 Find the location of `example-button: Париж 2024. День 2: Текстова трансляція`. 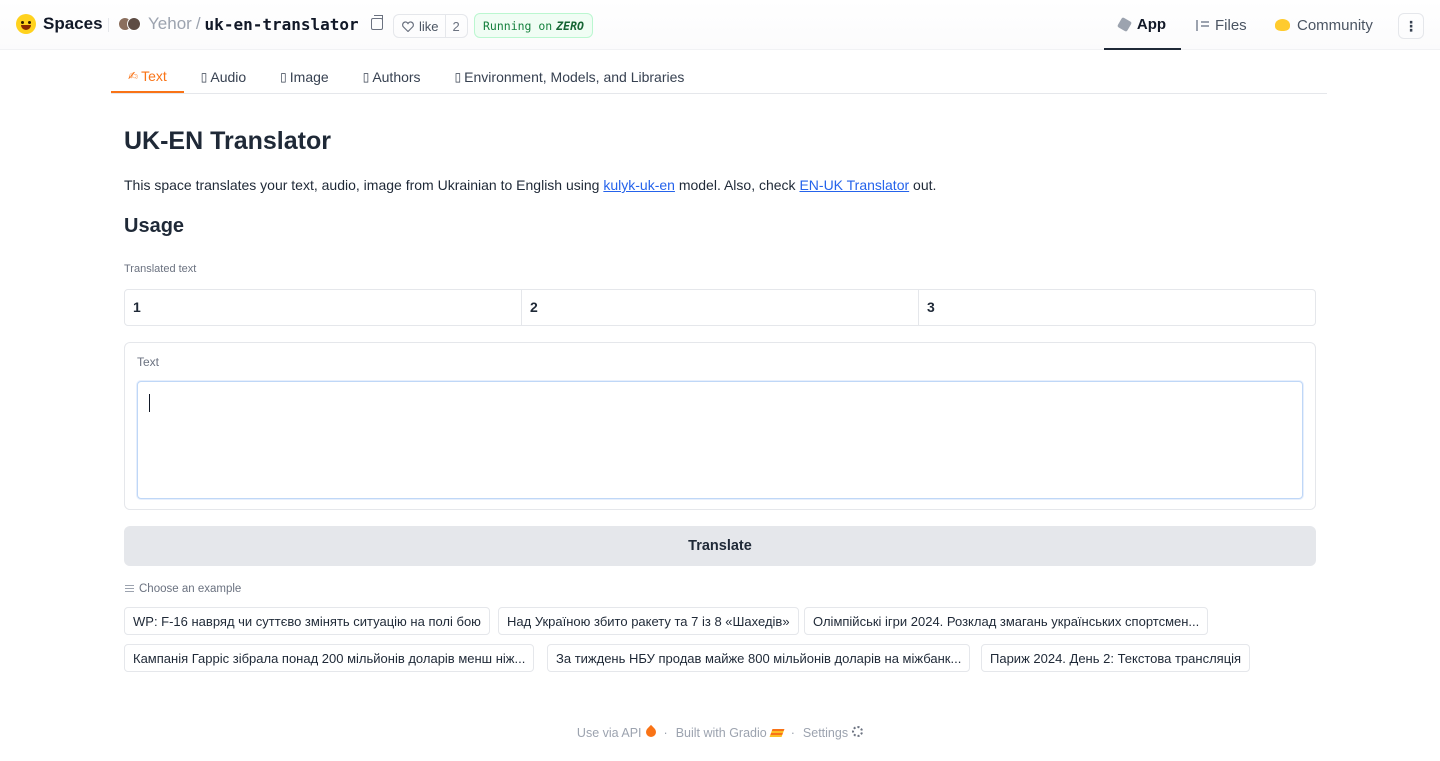

example-button: Париж 2024. День 2: Текстова трансляція is located at coordinates (1116, 658).